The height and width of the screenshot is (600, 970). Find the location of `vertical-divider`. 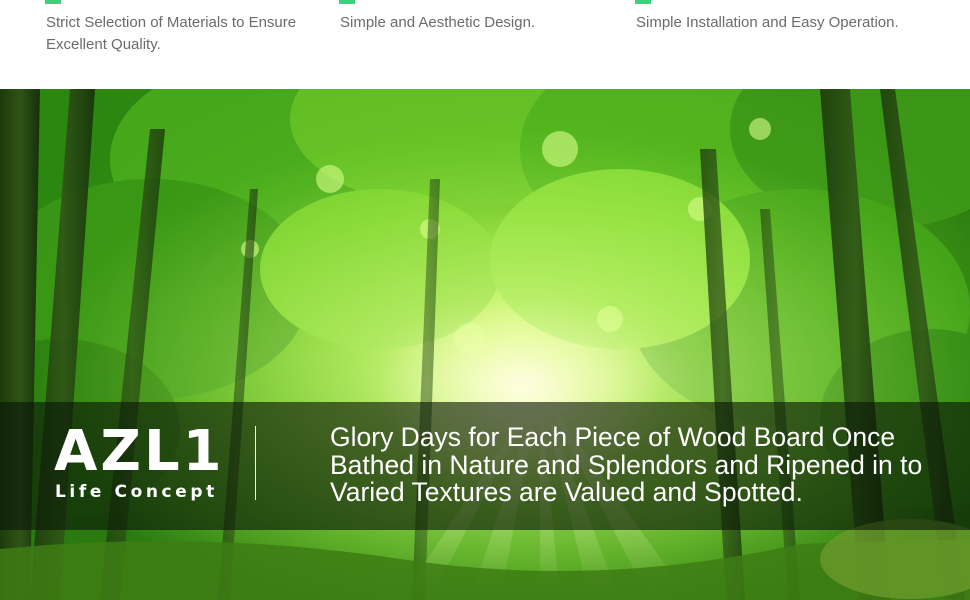

vertical-divider is located at coordinates (255, 463).